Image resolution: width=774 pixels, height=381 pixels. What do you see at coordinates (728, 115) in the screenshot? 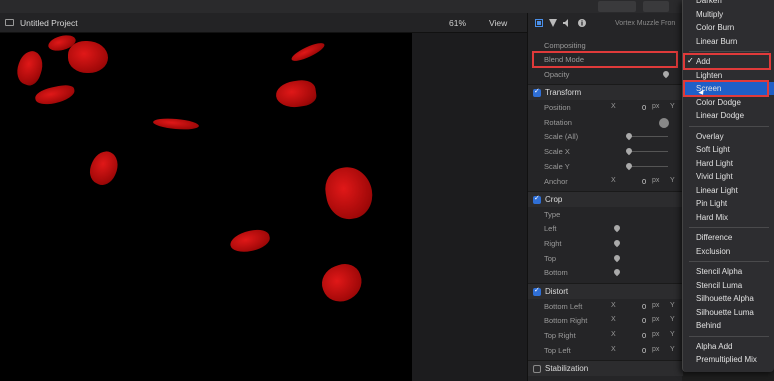
I see `blend-mode-option: Linear Dodge` at bounding box center [728, 115].